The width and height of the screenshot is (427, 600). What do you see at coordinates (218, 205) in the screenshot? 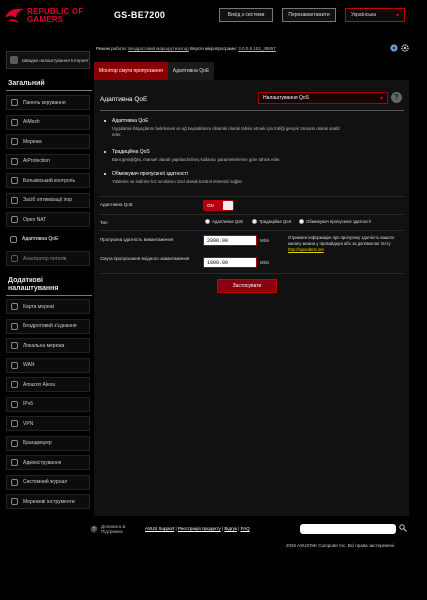
I see `qoe-toggle: ON` at bounding box center [218, 205].